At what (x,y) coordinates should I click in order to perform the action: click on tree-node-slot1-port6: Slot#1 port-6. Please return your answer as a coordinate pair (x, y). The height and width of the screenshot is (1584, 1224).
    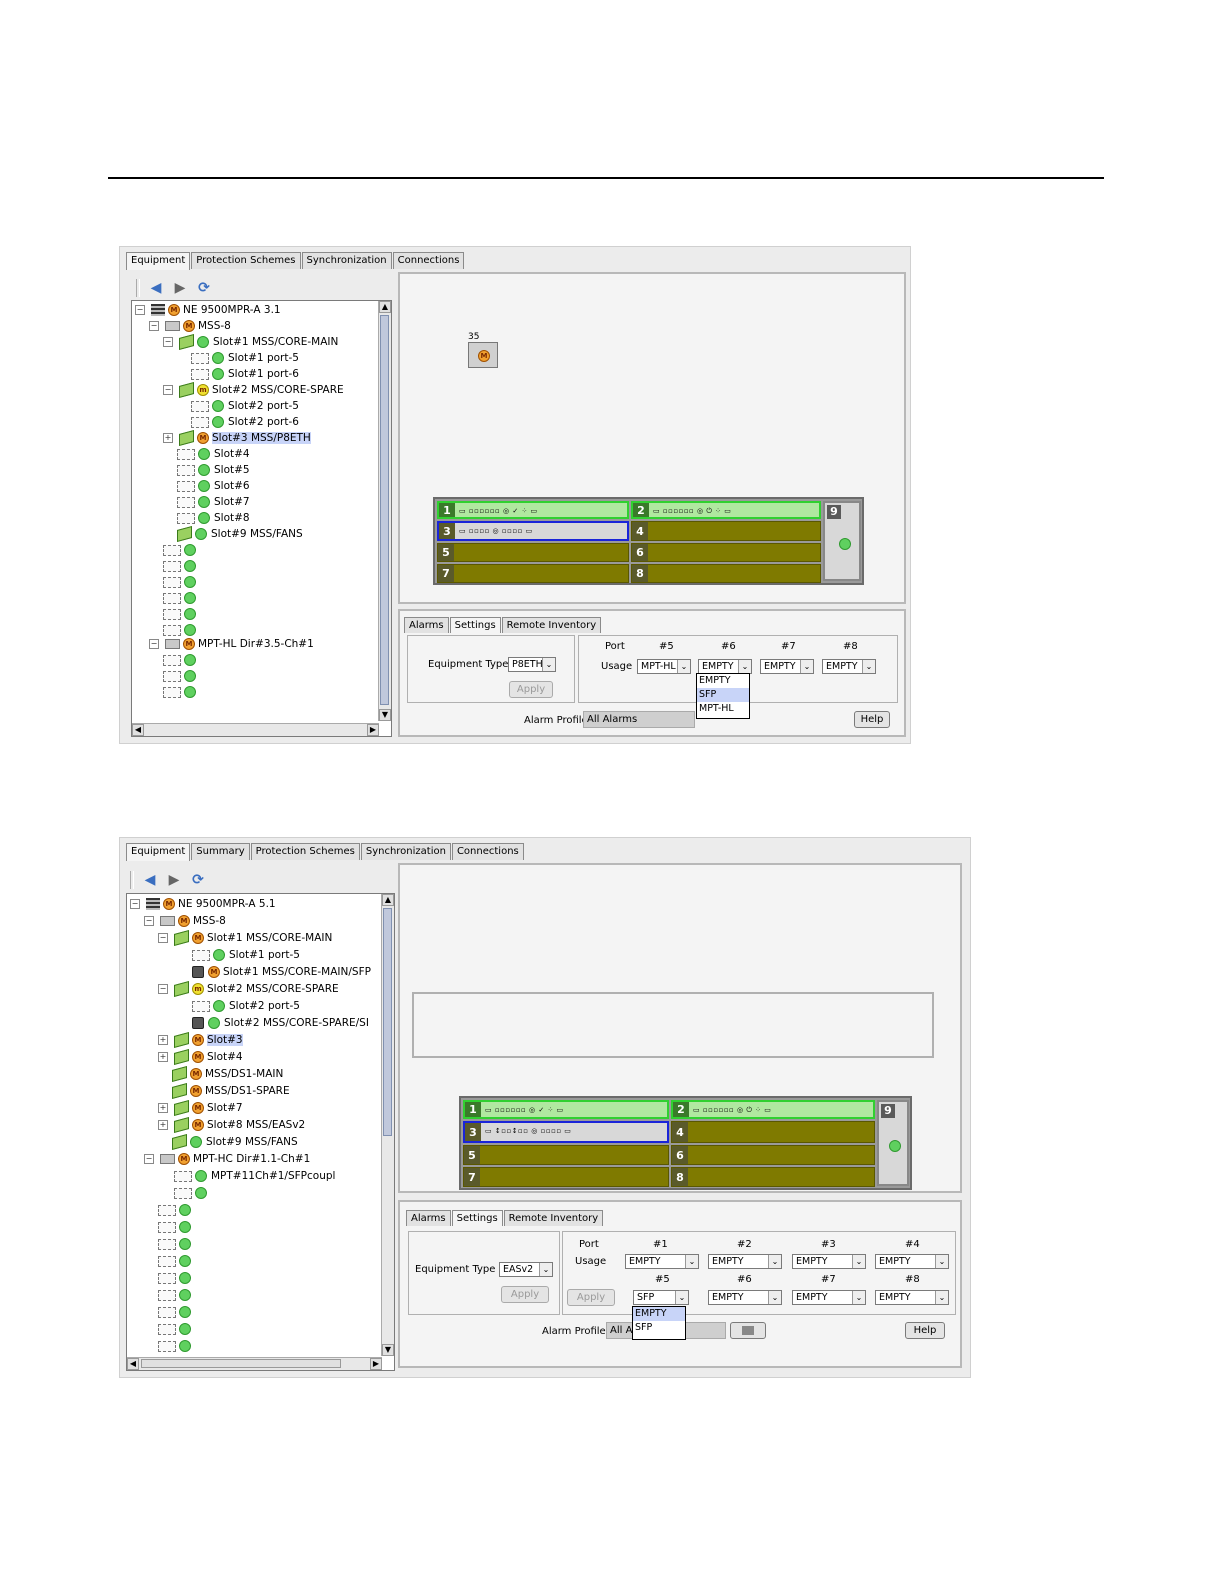
    Looking at the image, I should click on (245, 374).